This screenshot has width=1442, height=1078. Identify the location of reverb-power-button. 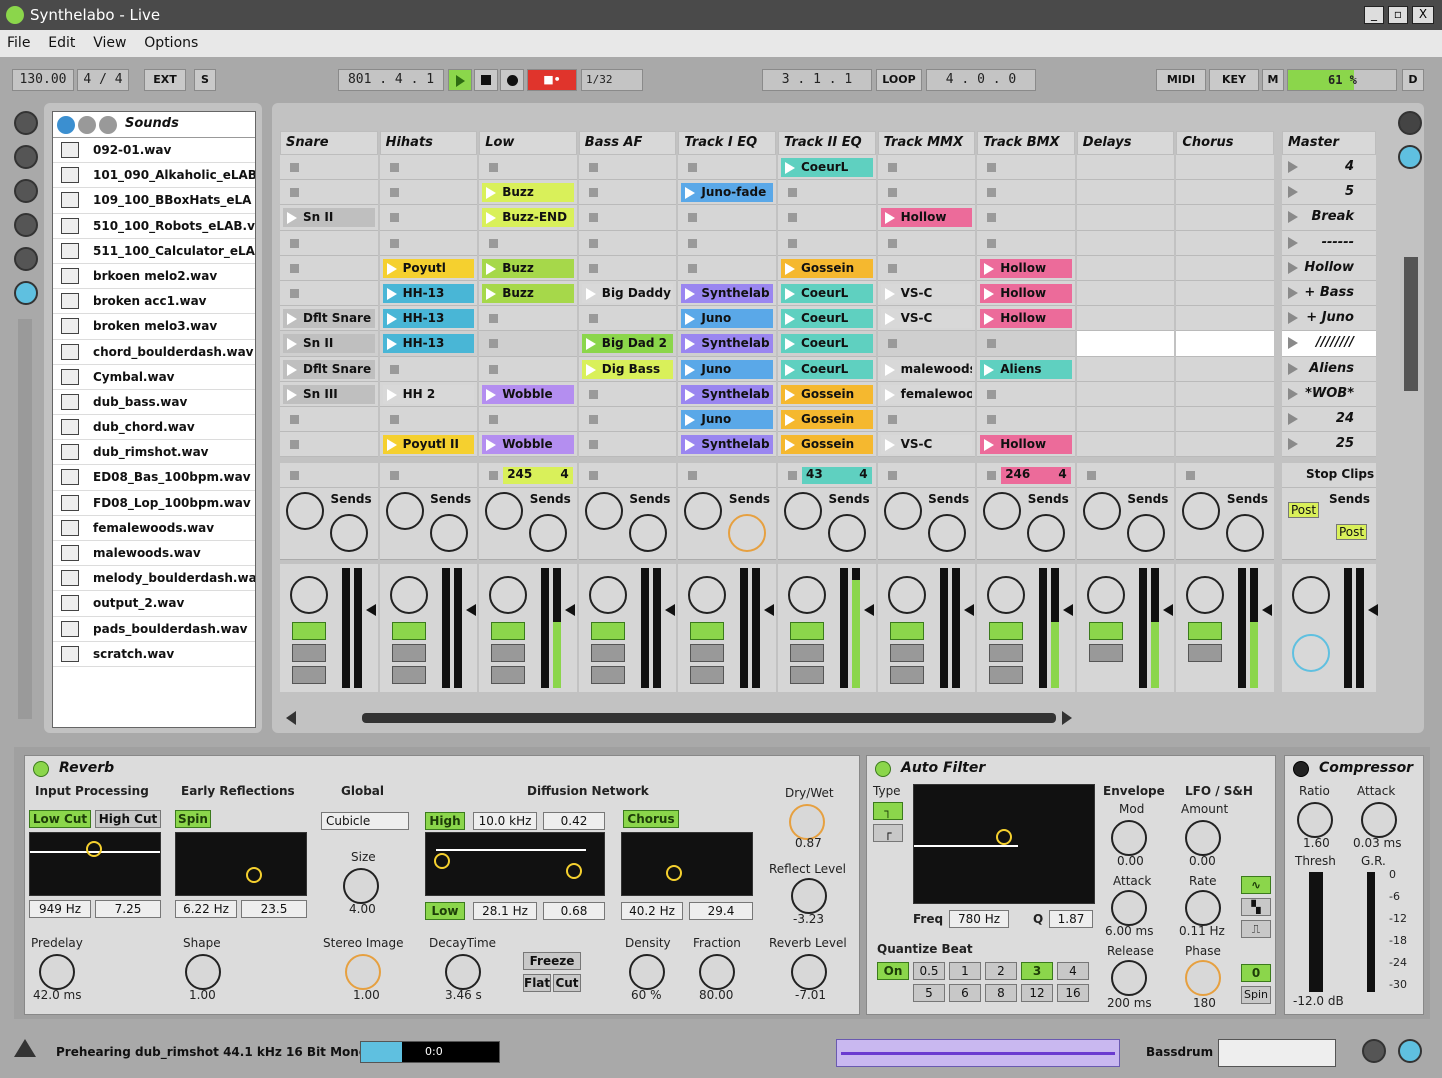
(41, 769).